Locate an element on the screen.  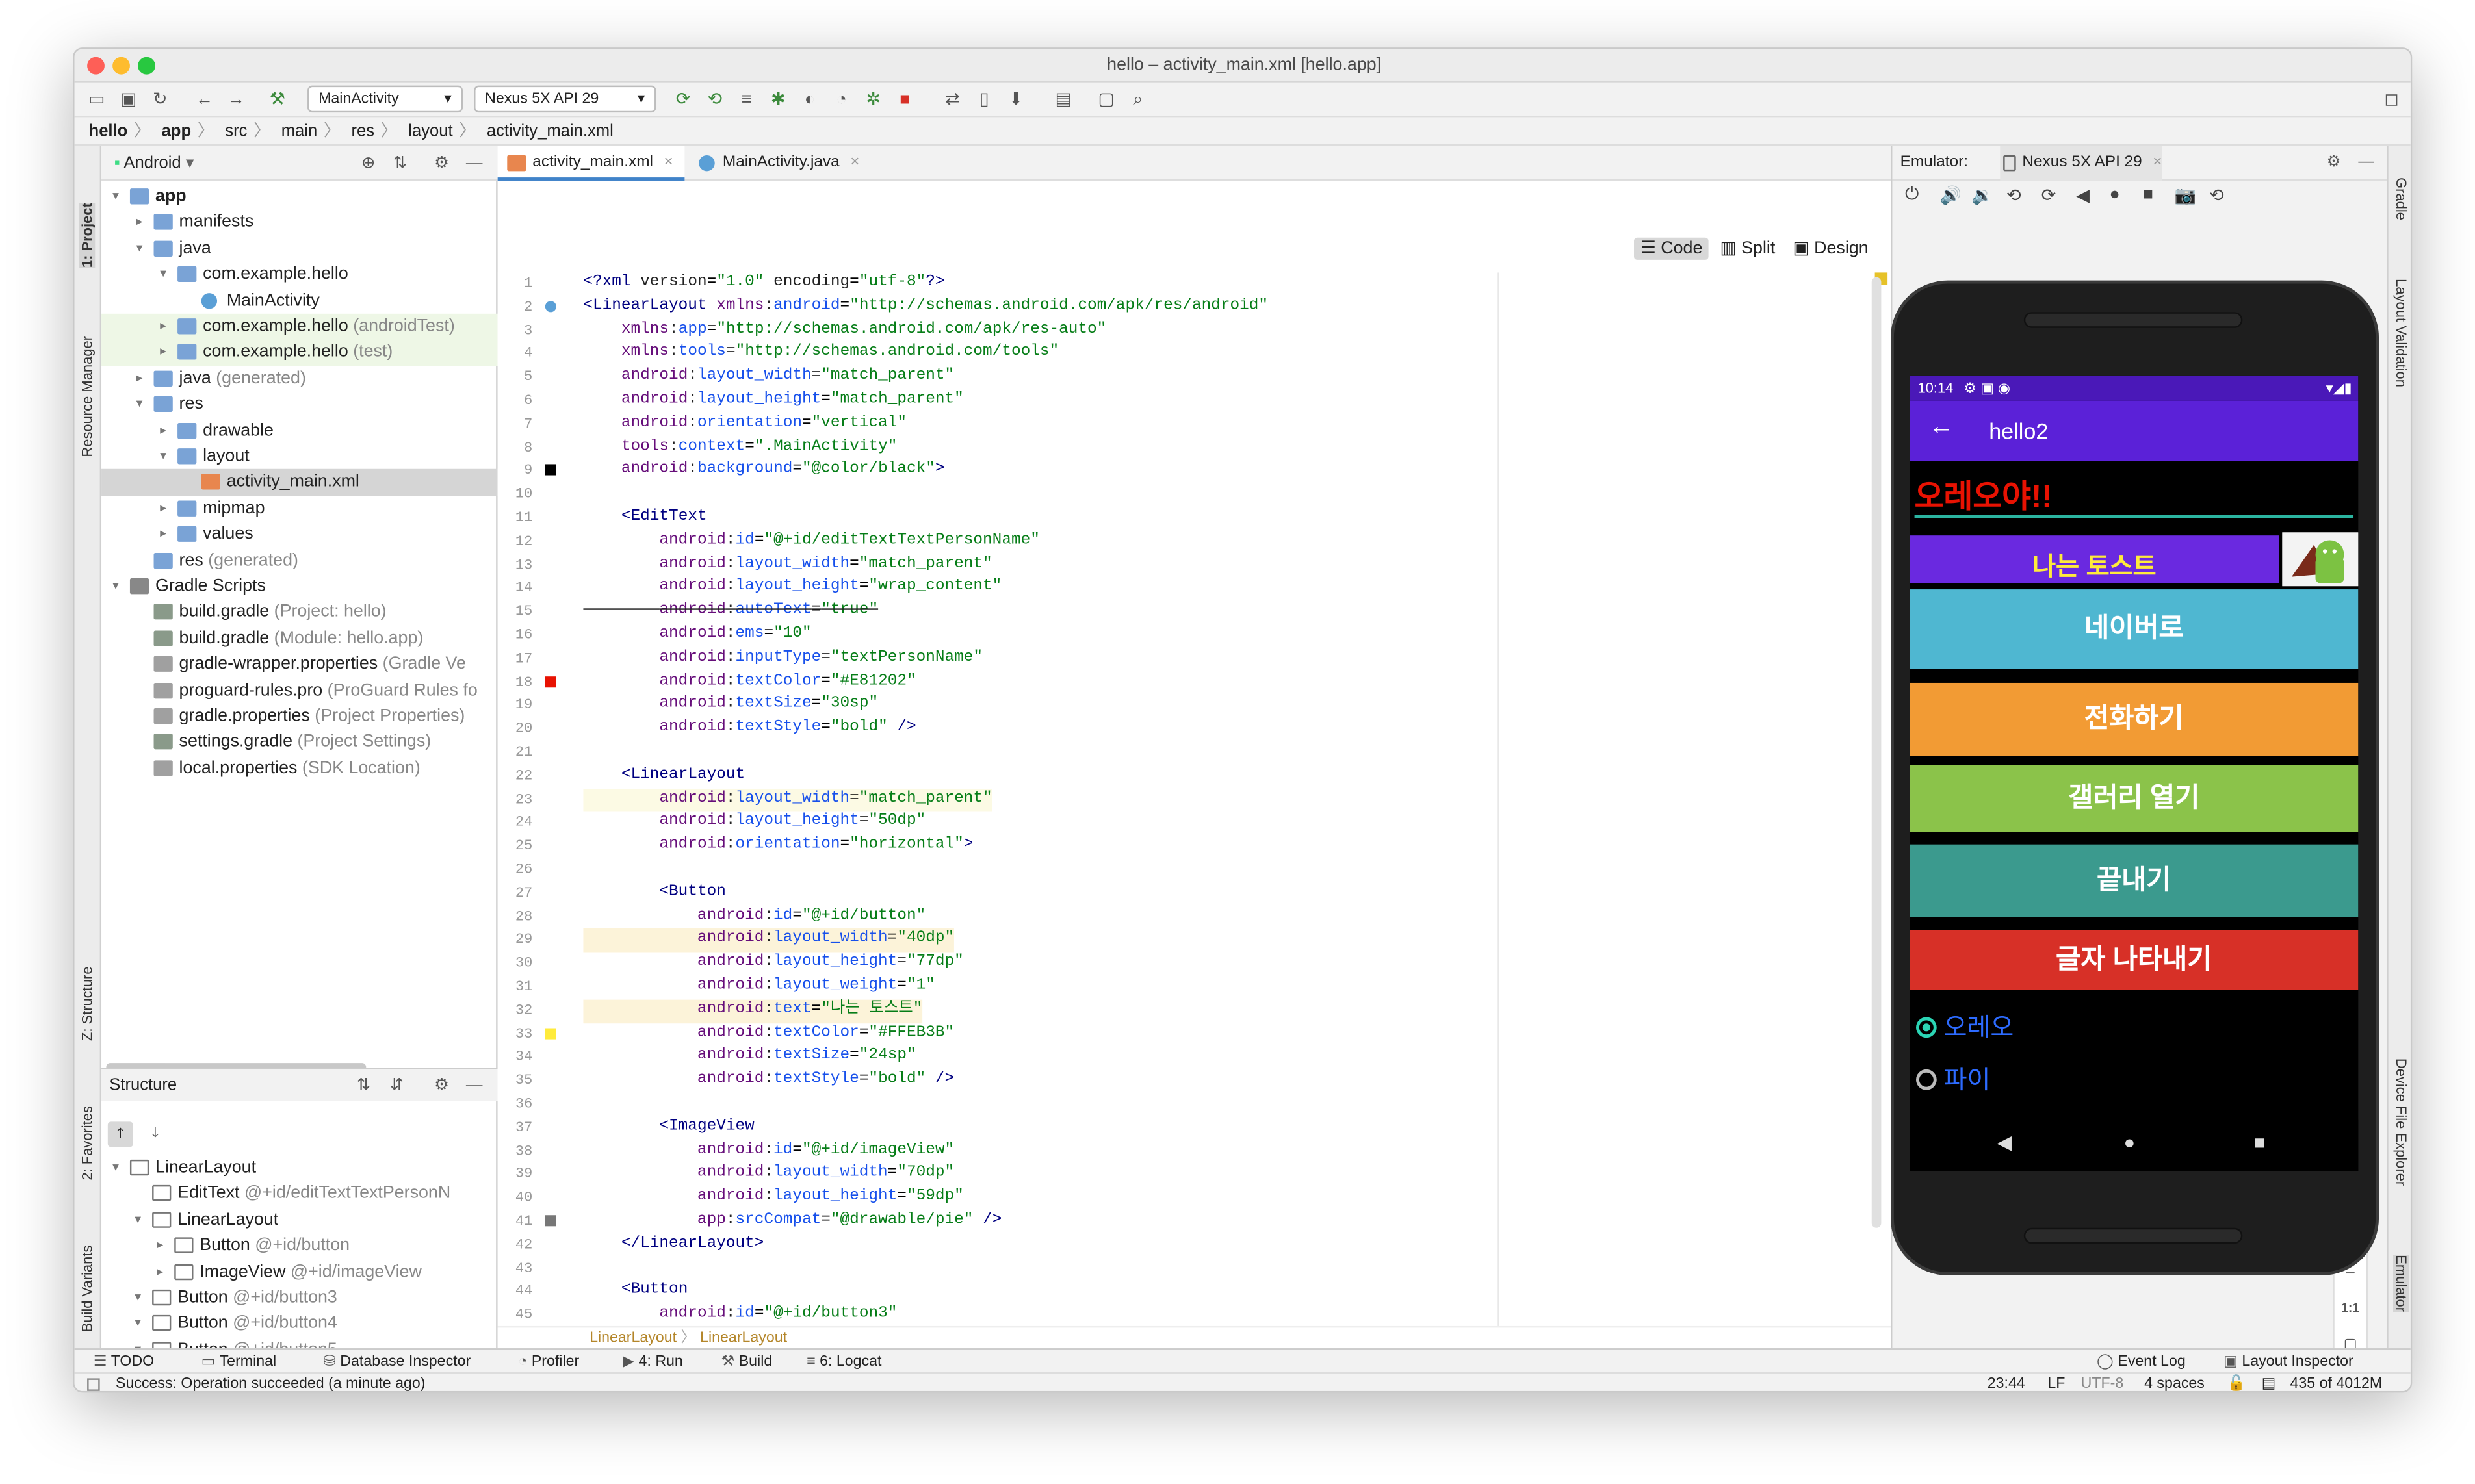
run-config-icon: ≡ is located at coordinates (746, 100).